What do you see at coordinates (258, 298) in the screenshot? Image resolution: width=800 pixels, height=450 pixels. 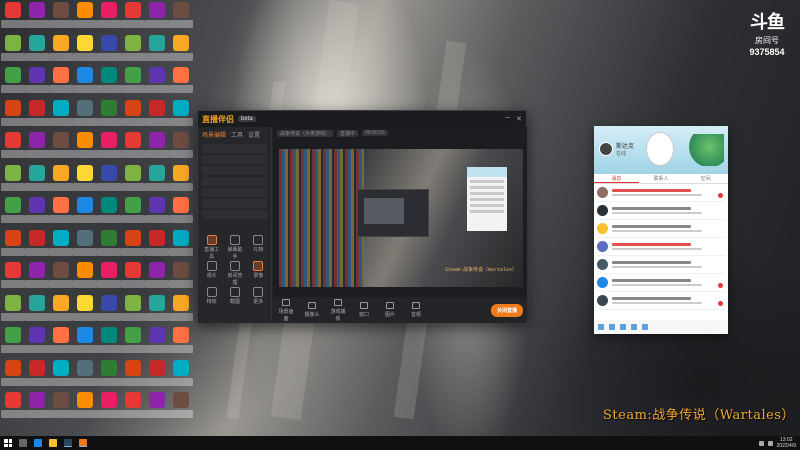 I see `tool-more: 更多` at bounding box center [258, 298].